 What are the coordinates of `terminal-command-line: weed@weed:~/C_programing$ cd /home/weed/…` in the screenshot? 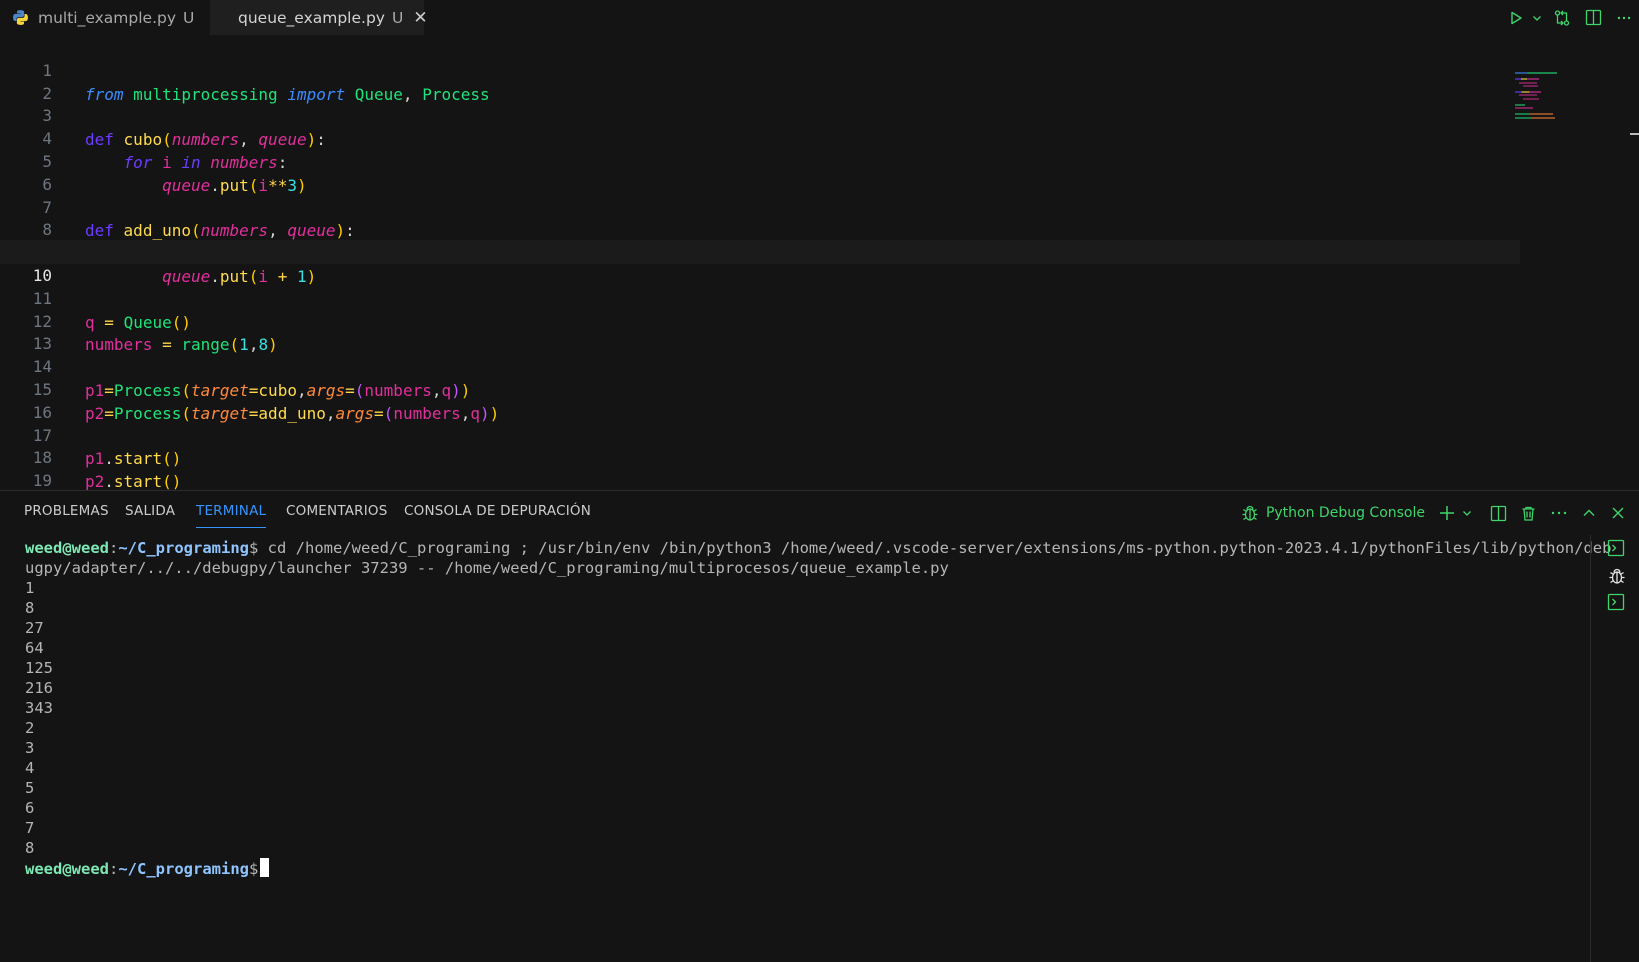 It's located at (818, 548).